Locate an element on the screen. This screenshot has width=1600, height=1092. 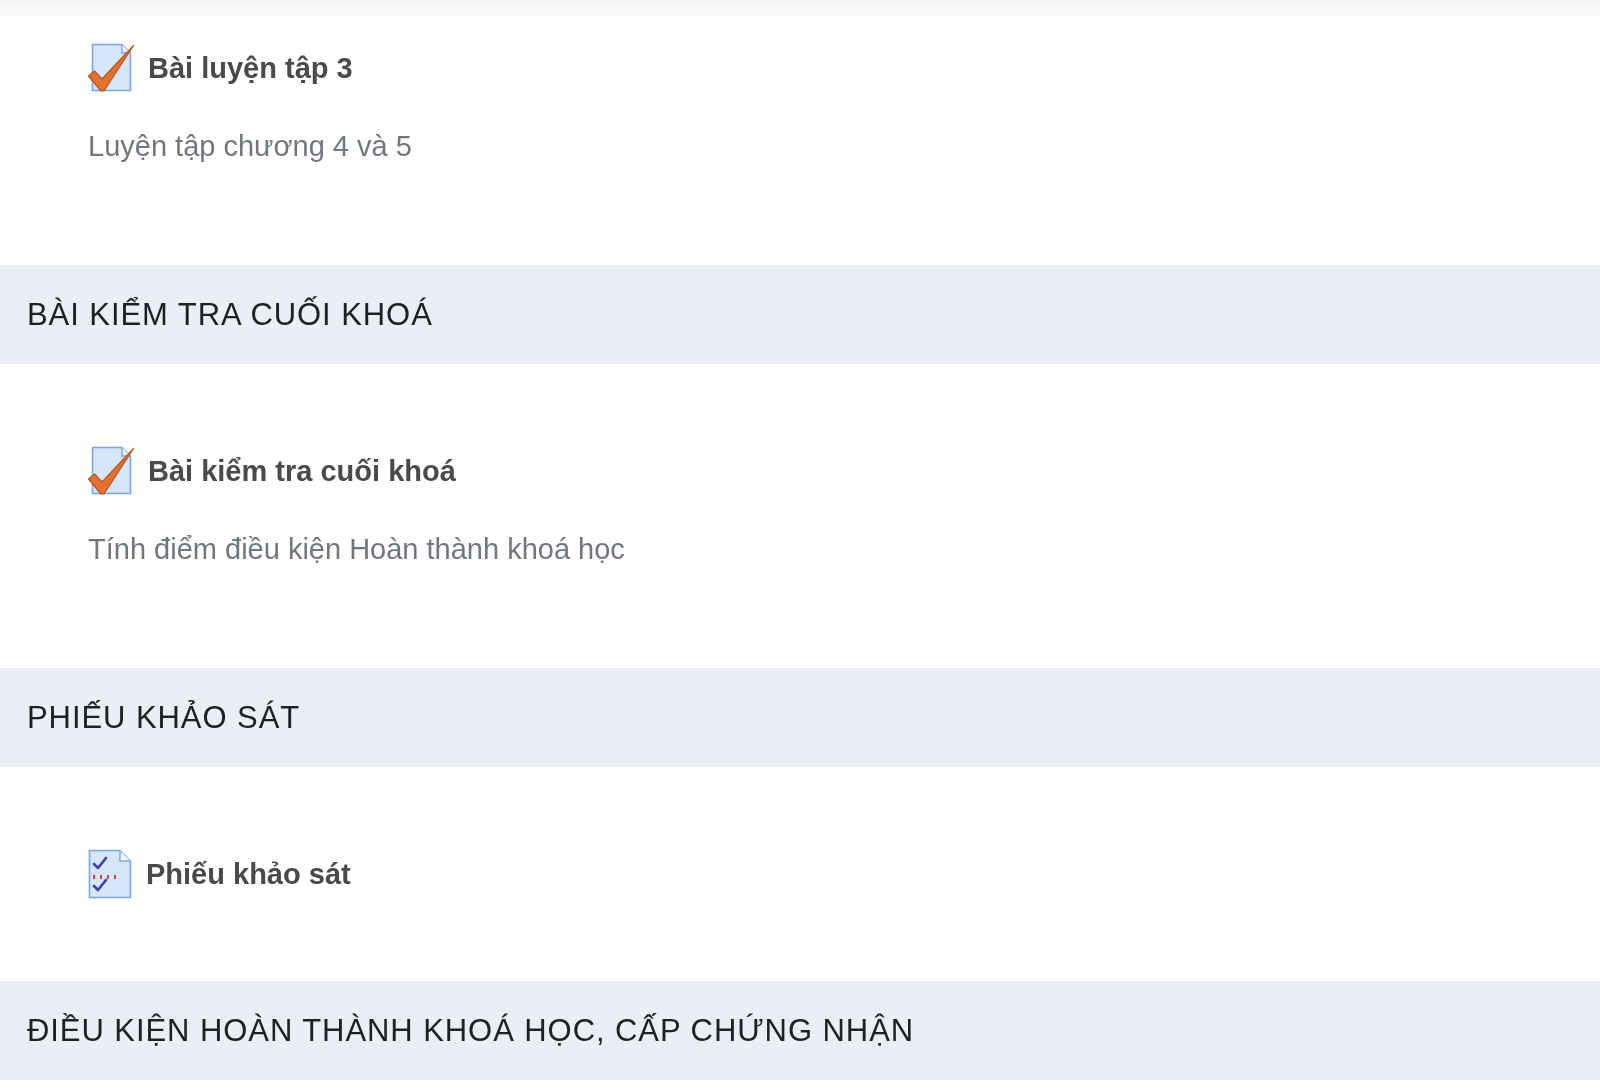
activity-description: Tính điểm điều kiện Hoàn thành khoá học is located at coordinates (356, 549).